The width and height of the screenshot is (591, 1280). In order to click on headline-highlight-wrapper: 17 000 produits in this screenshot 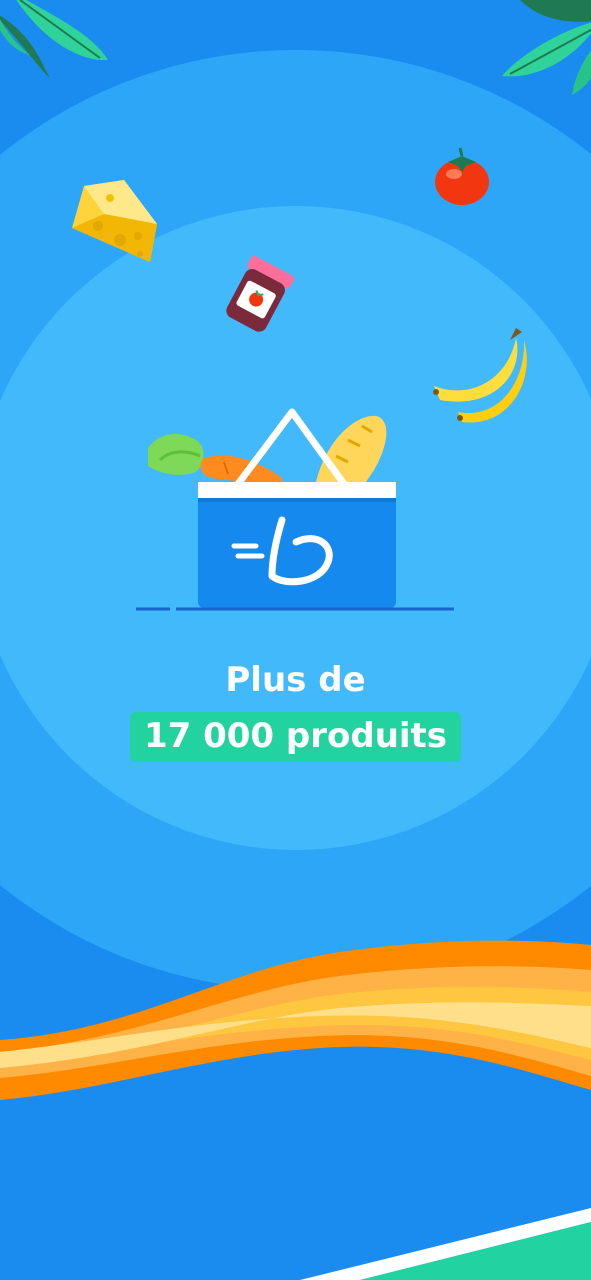, I will do `click(295, 737)`.